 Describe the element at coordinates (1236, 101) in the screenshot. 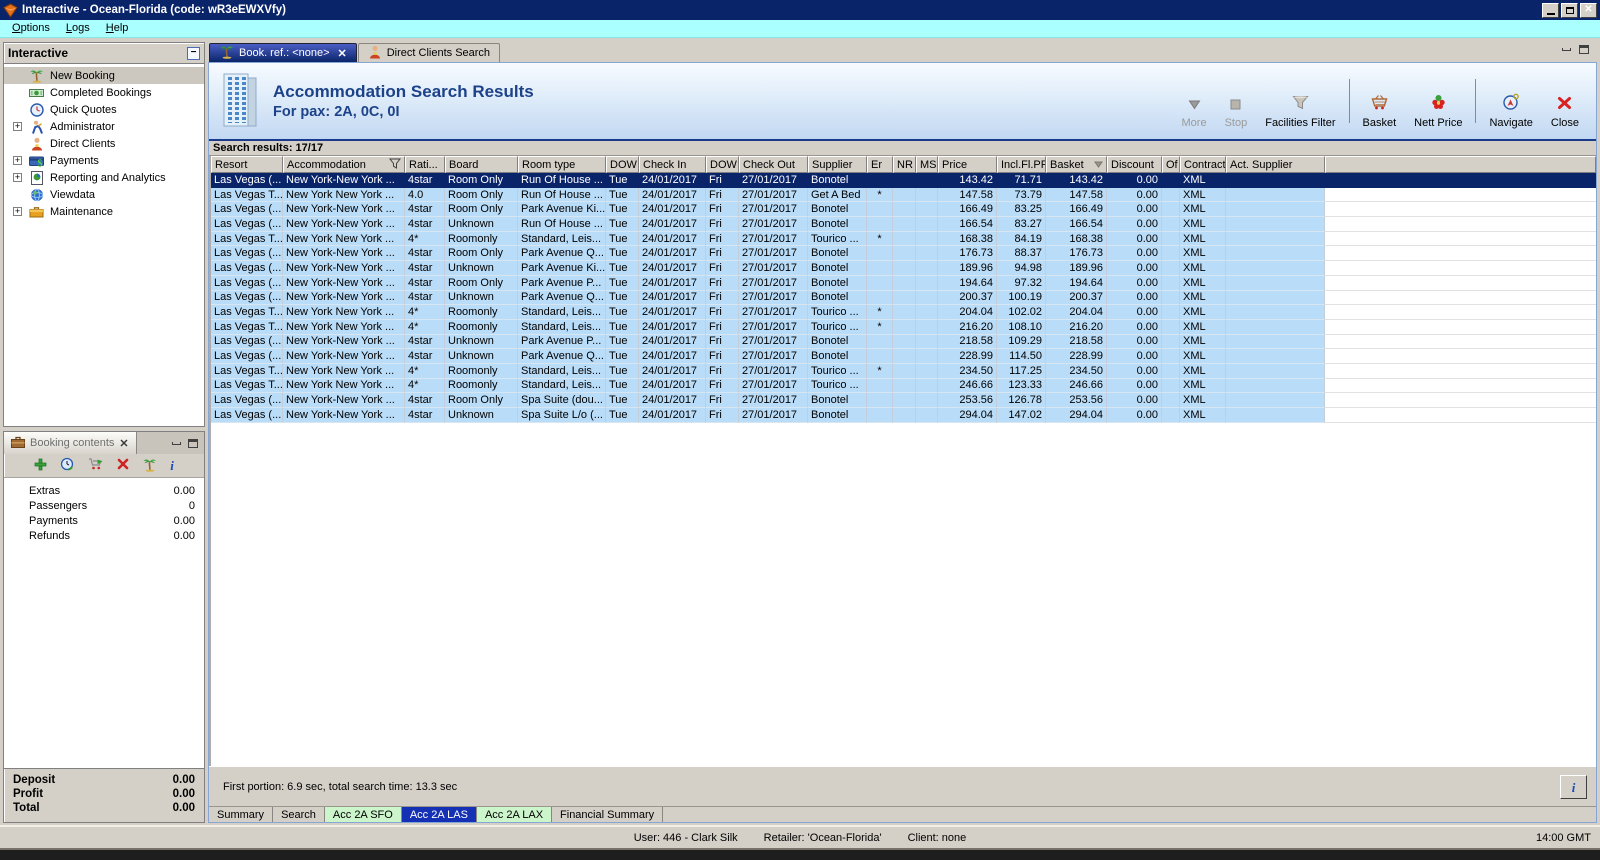

I see `stop-button: Stop` at that location.